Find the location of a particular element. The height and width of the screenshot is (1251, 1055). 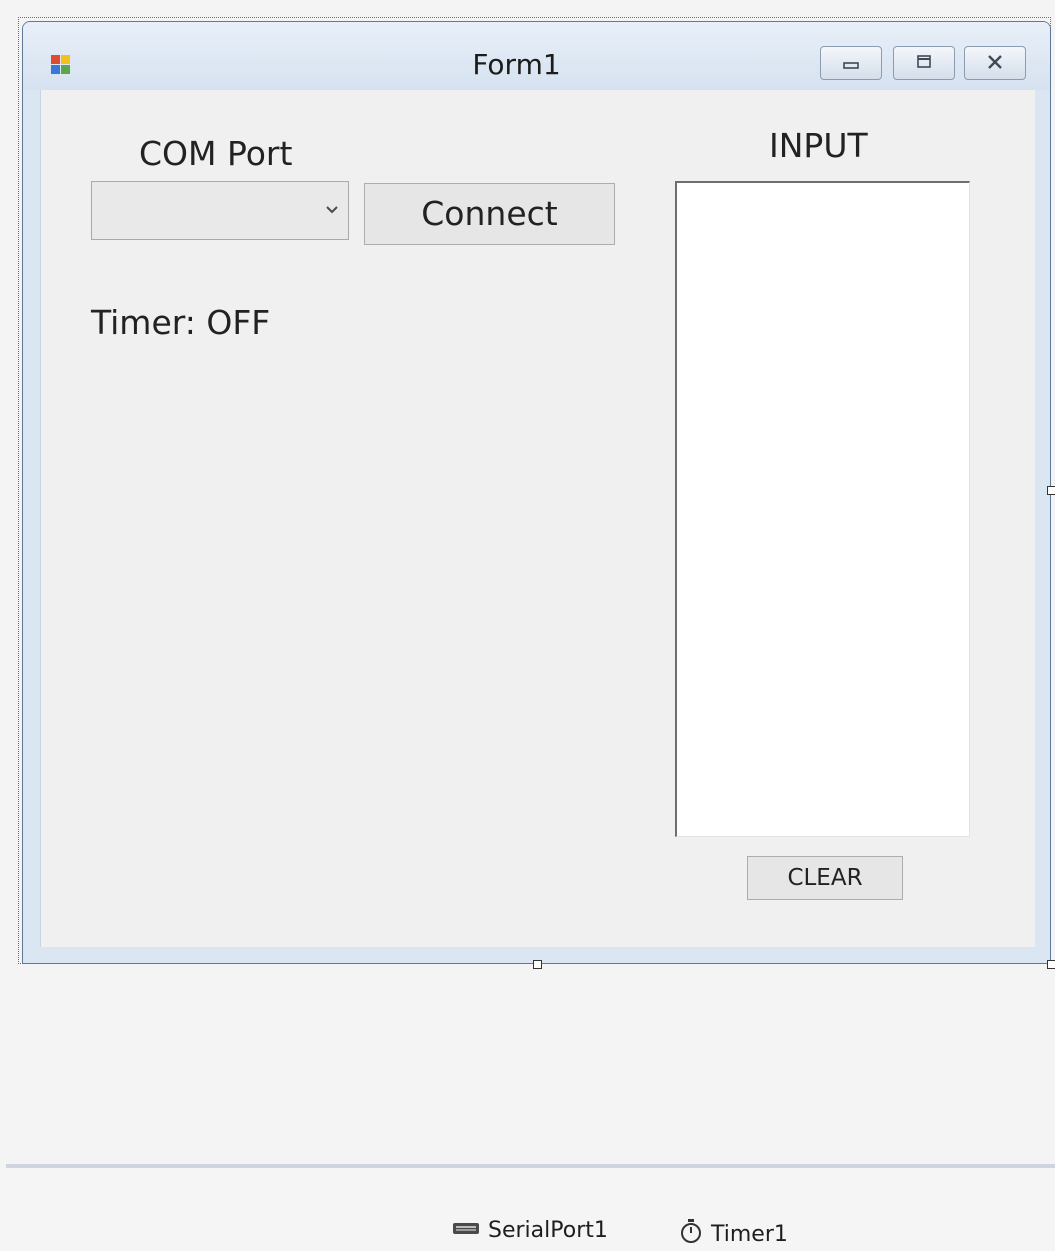

input-label: INPUT is located at coordinates (818, 145).